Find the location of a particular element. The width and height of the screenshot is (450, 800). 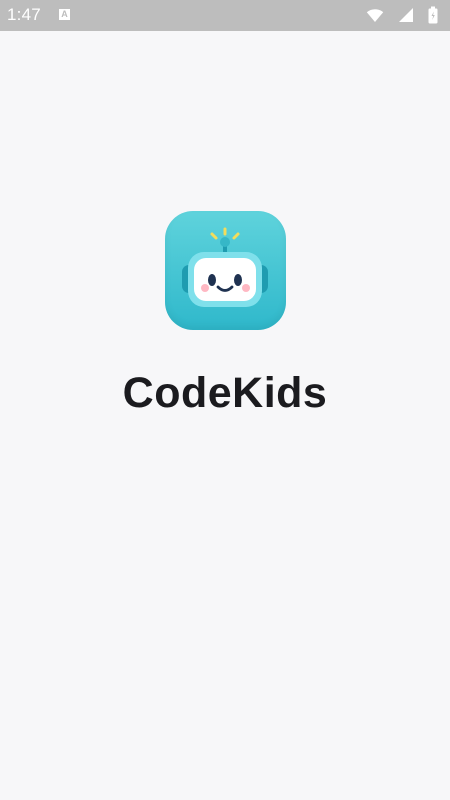

robot-face-icon is located at coordinates (225, 267).